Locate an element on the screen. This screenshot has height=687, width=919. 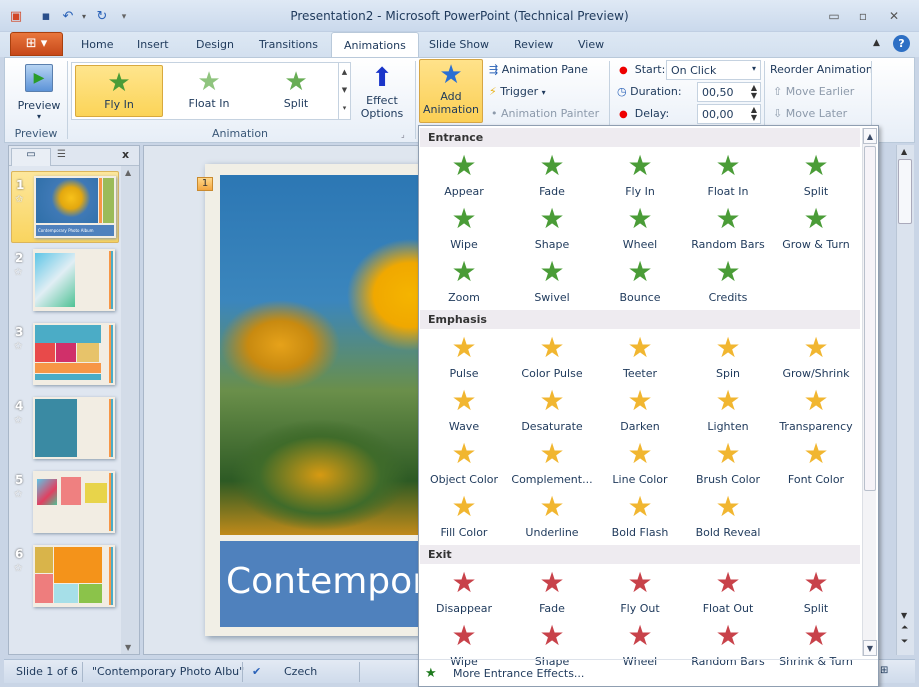
effect-entrance-grow-turn: ★ Grow & Turn is located at coordinates (816, 228).